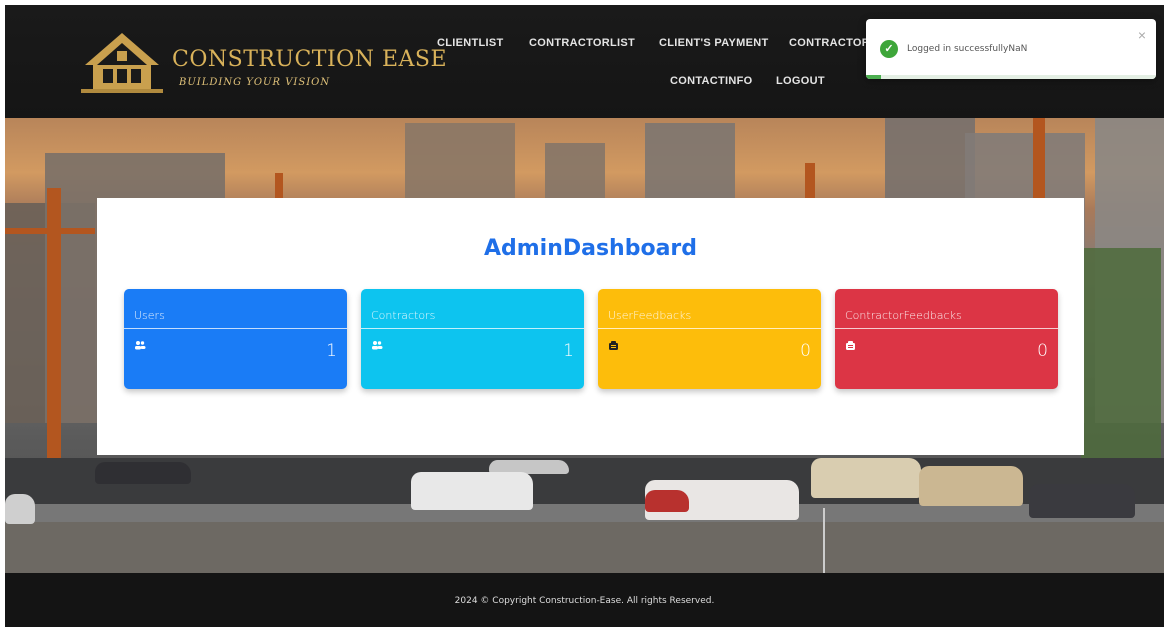 The width and height of the screenshot is (1169, 627). What do you see at coordinates (889, 49) in the screenshot?
I see `check-icon: ✓` at bounding box center [889, 49].